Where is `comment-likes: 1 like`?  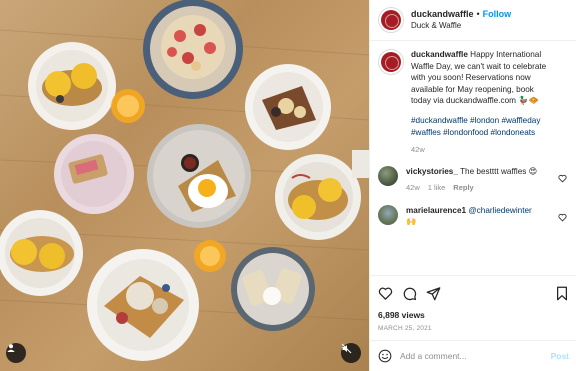 comment-likes: 1 like is located at coordinates (437, 187).